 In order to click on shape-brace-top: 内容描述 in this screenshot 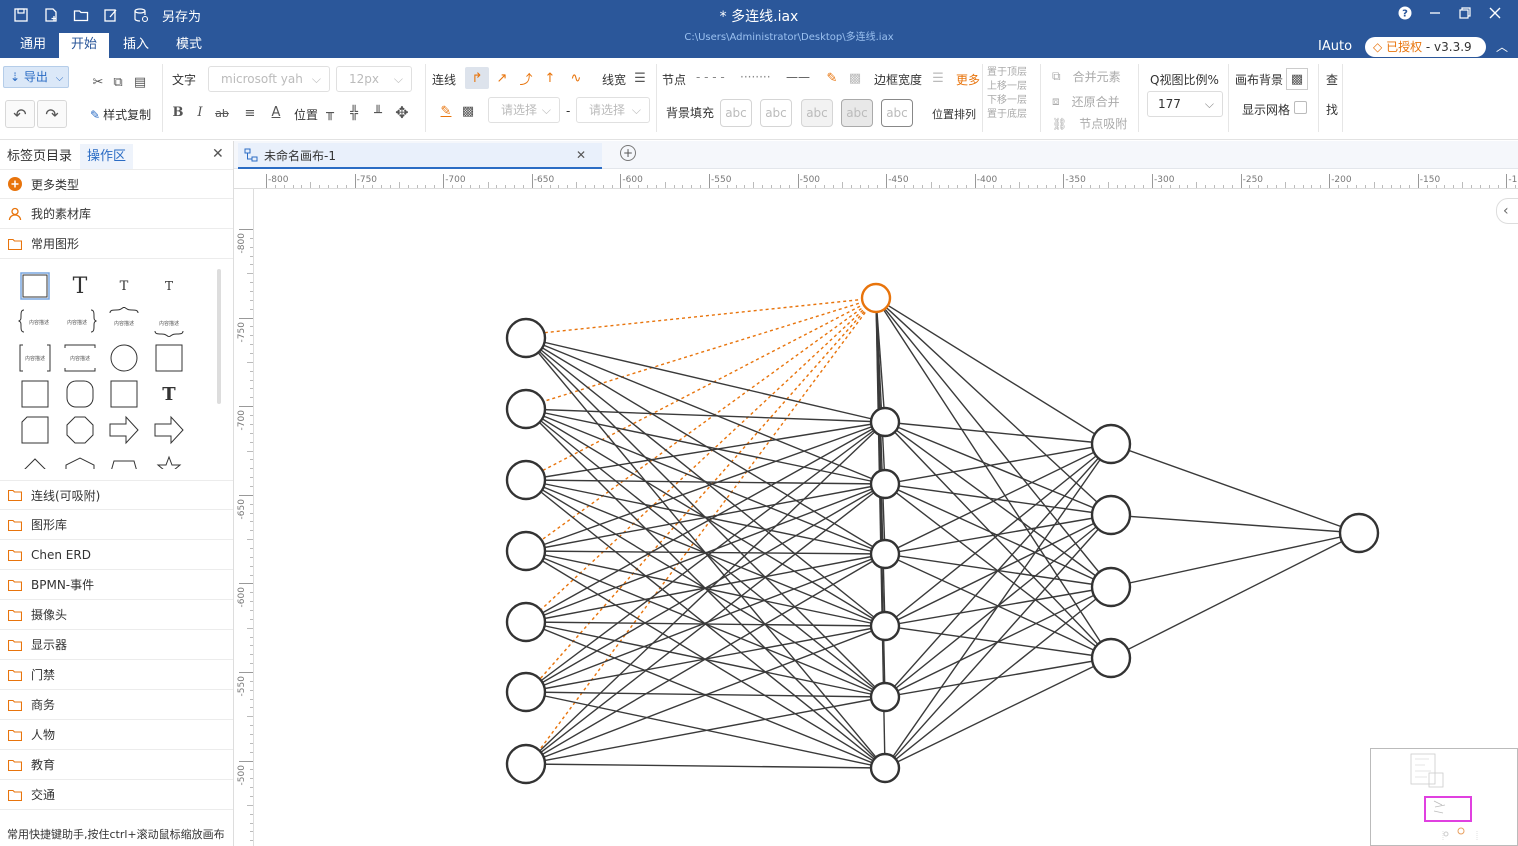, I will do `click(124, 322)`.